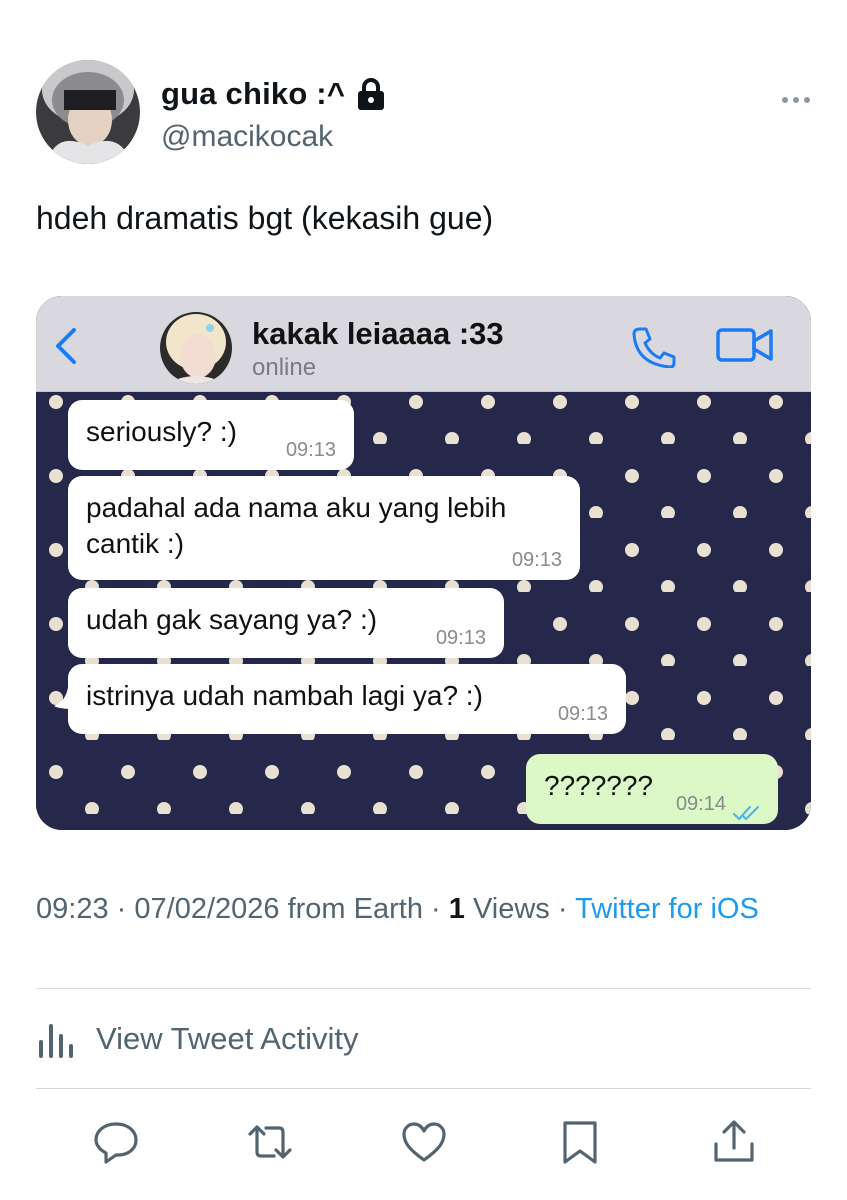 This screenshot has width=847, height=1200. Describe the element at coordinates (745, 345) in the screenshot. I see `video-camera-icon` at that location.